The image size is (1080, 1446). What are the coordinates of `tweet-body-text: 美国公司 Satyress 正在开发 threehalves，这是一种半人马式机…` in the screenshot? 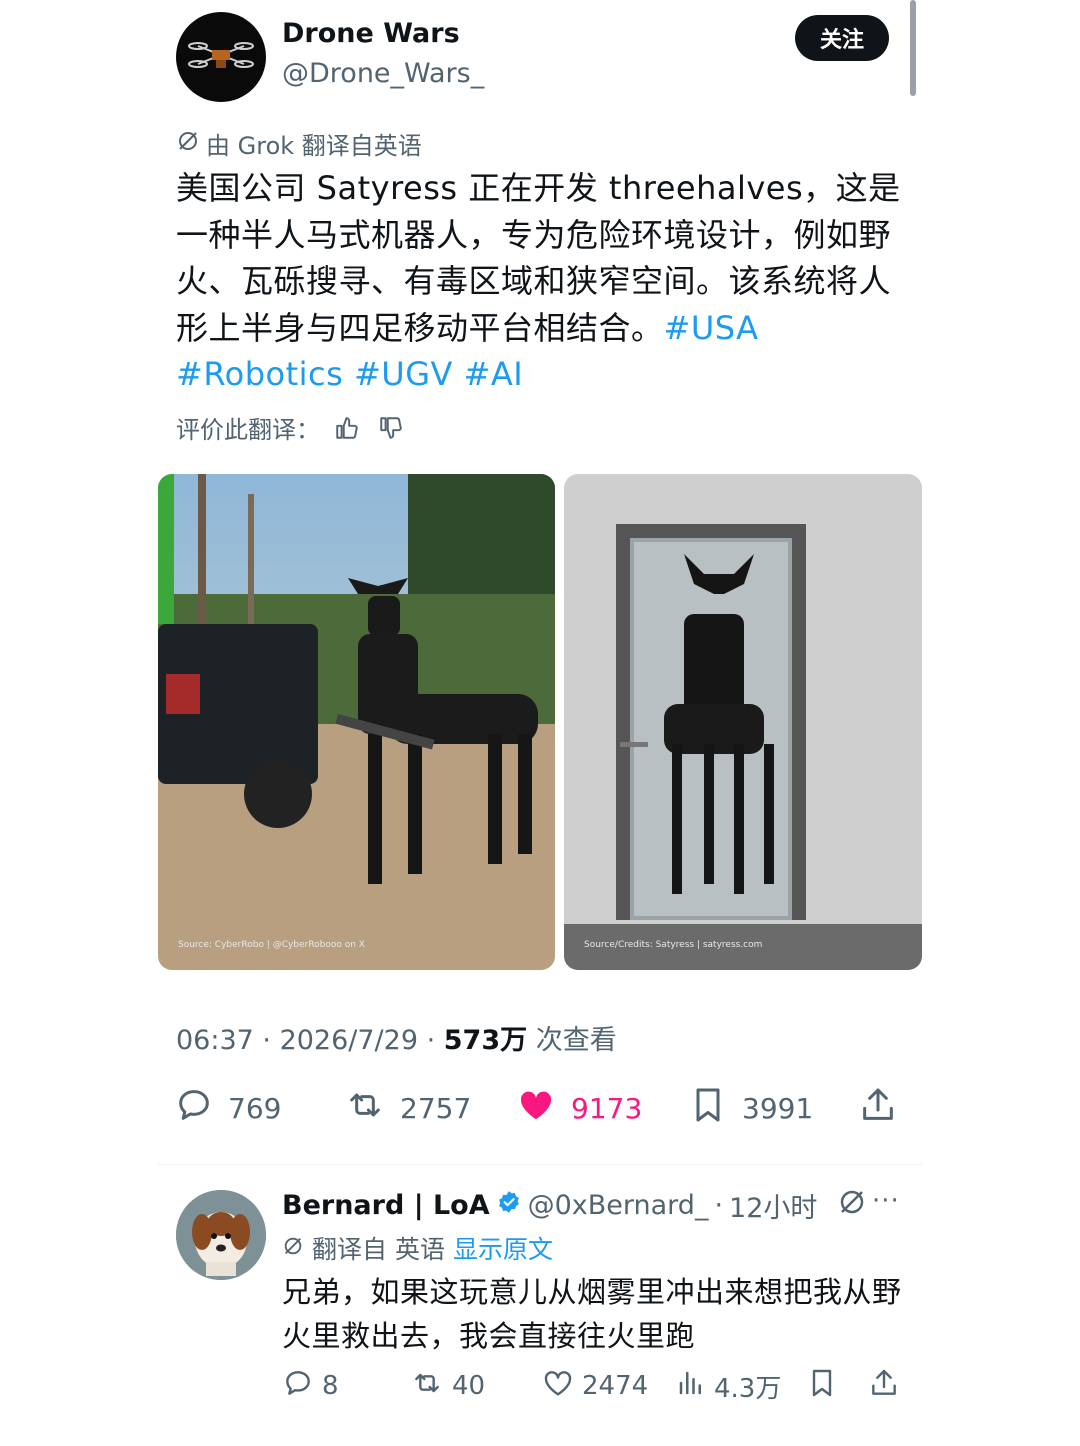 It's located at (538, 258).